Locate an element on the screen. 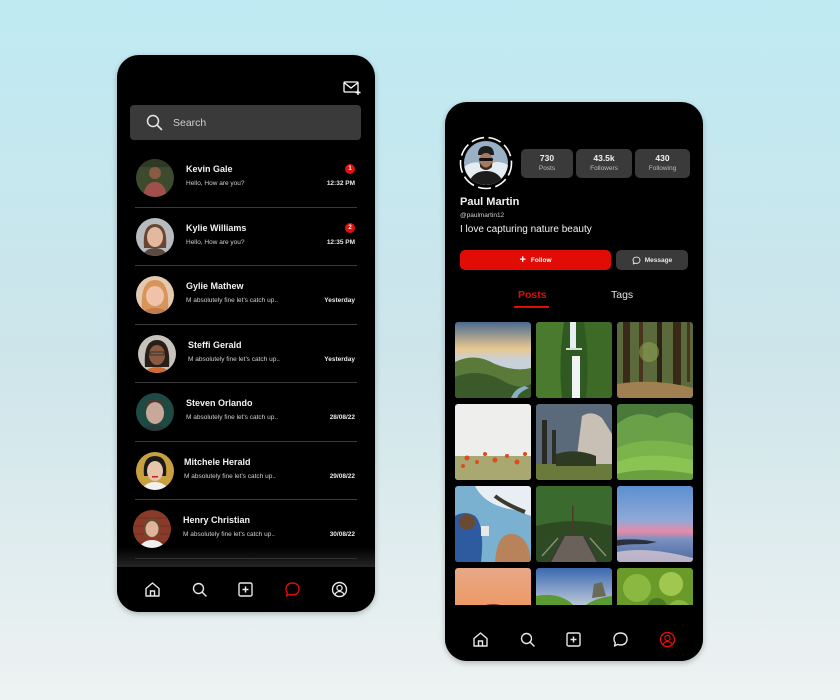 The image size is (840, 700). posts-grid is located at coordinates (574, 483).